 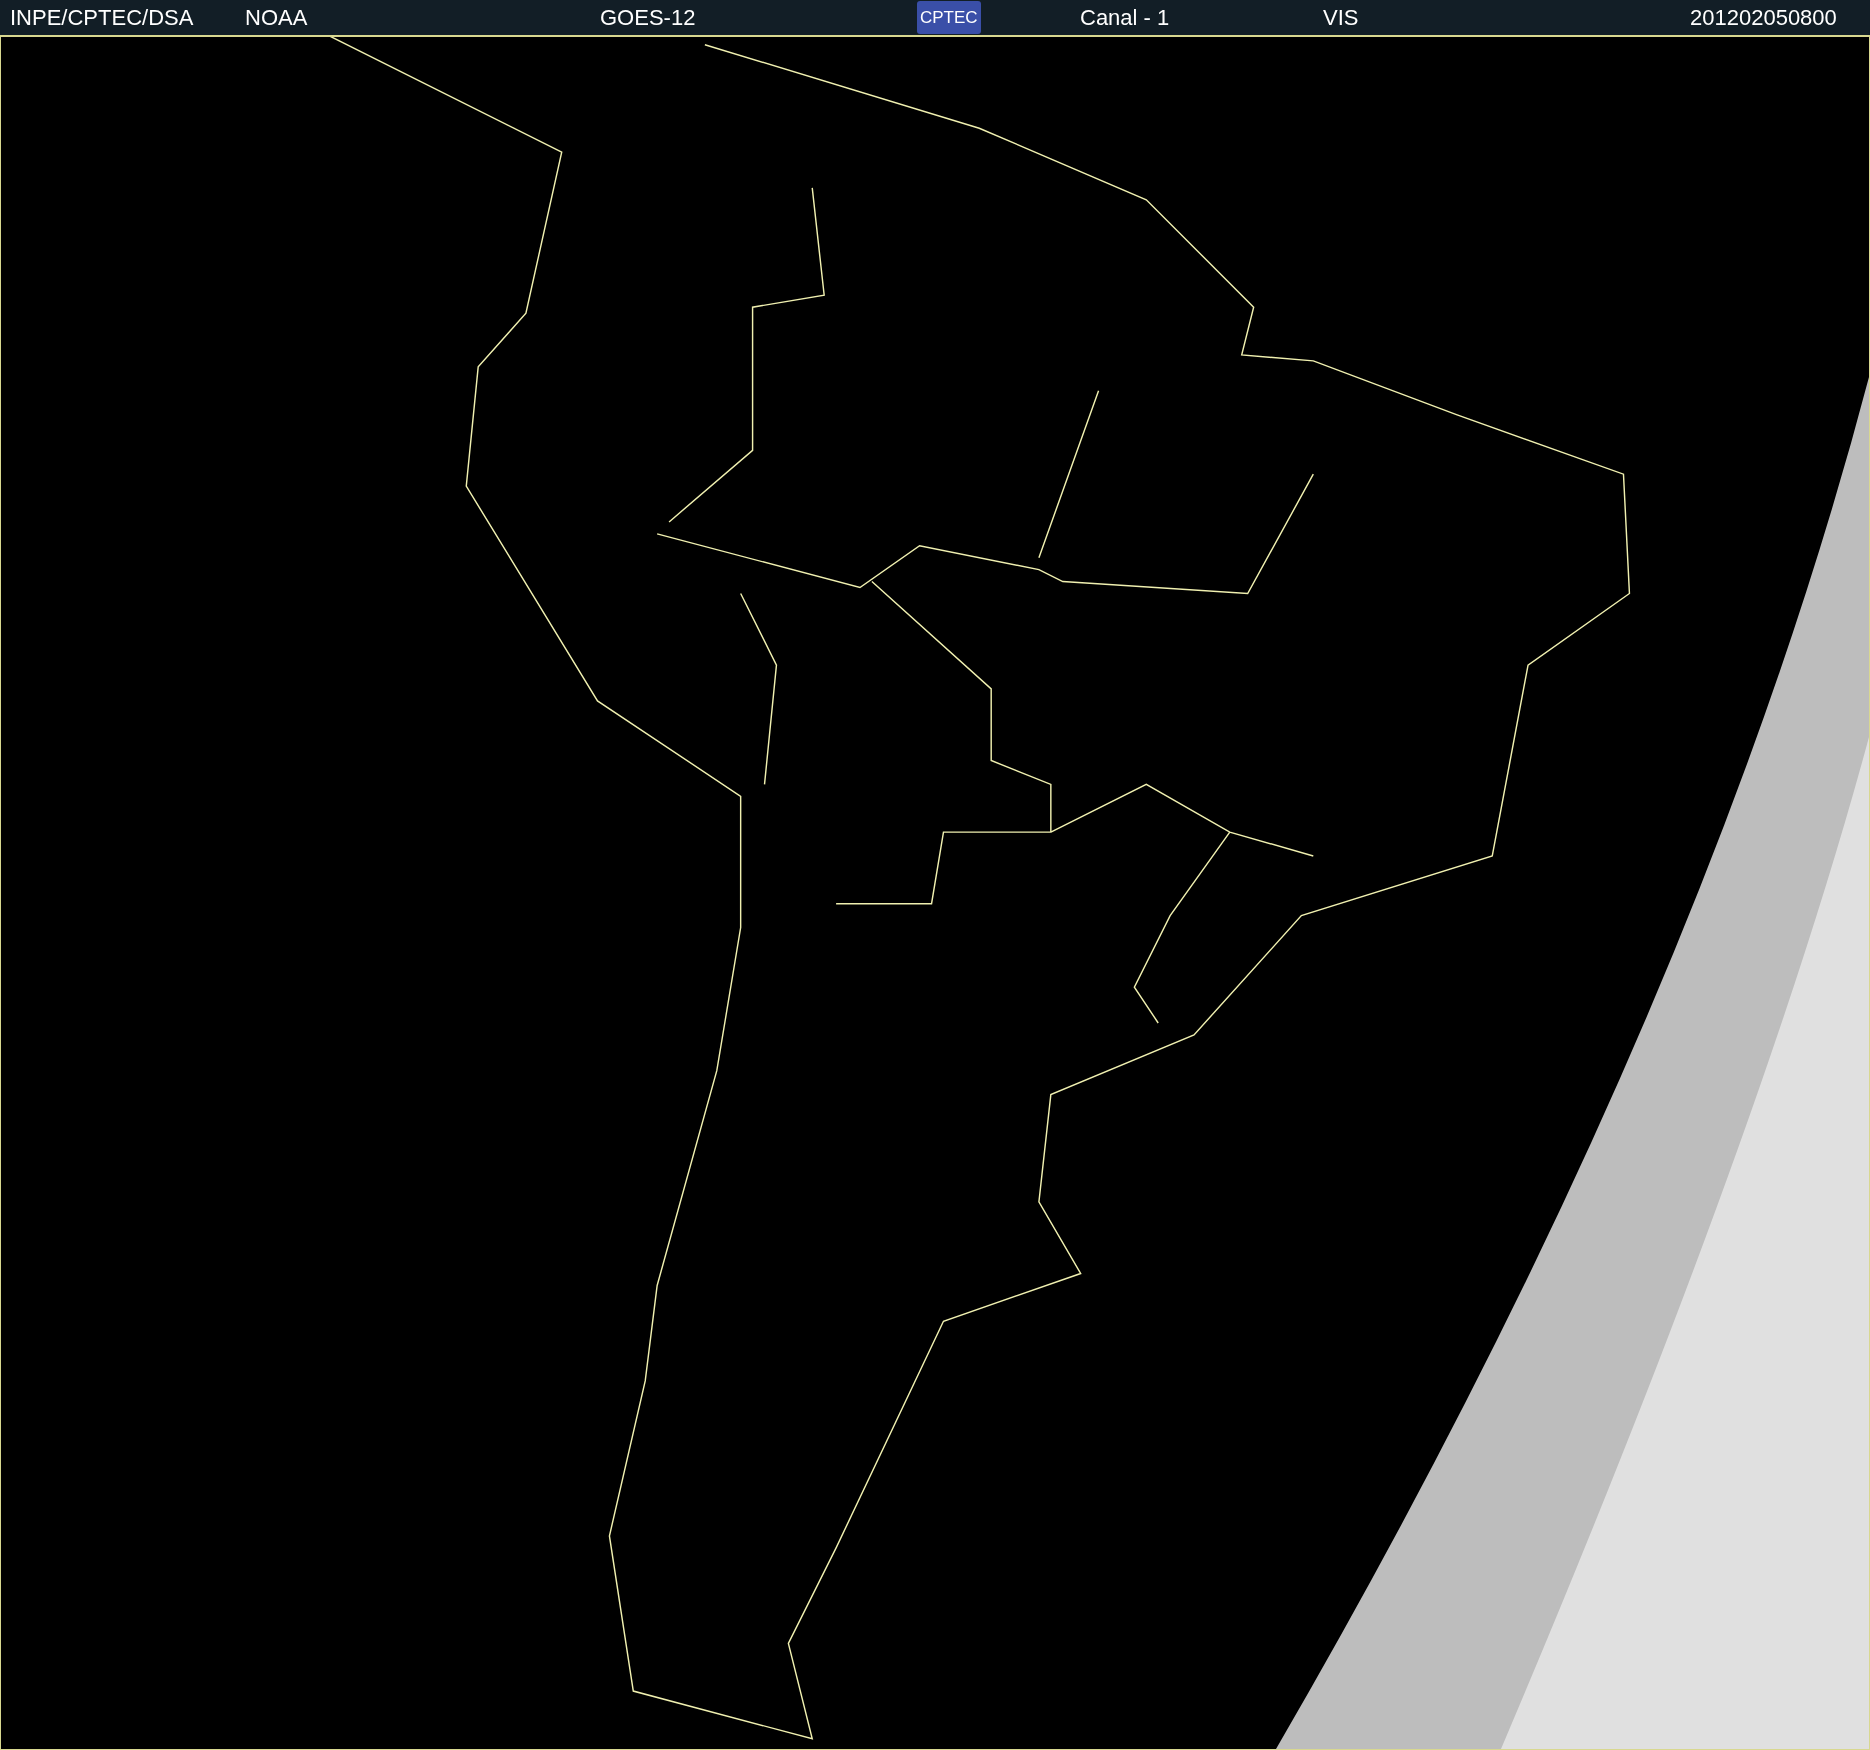 What do you see at coordinates (1763, 18) in the screenshot?
I see `header-label: 201202050800` at bounding box center [1763, 18].